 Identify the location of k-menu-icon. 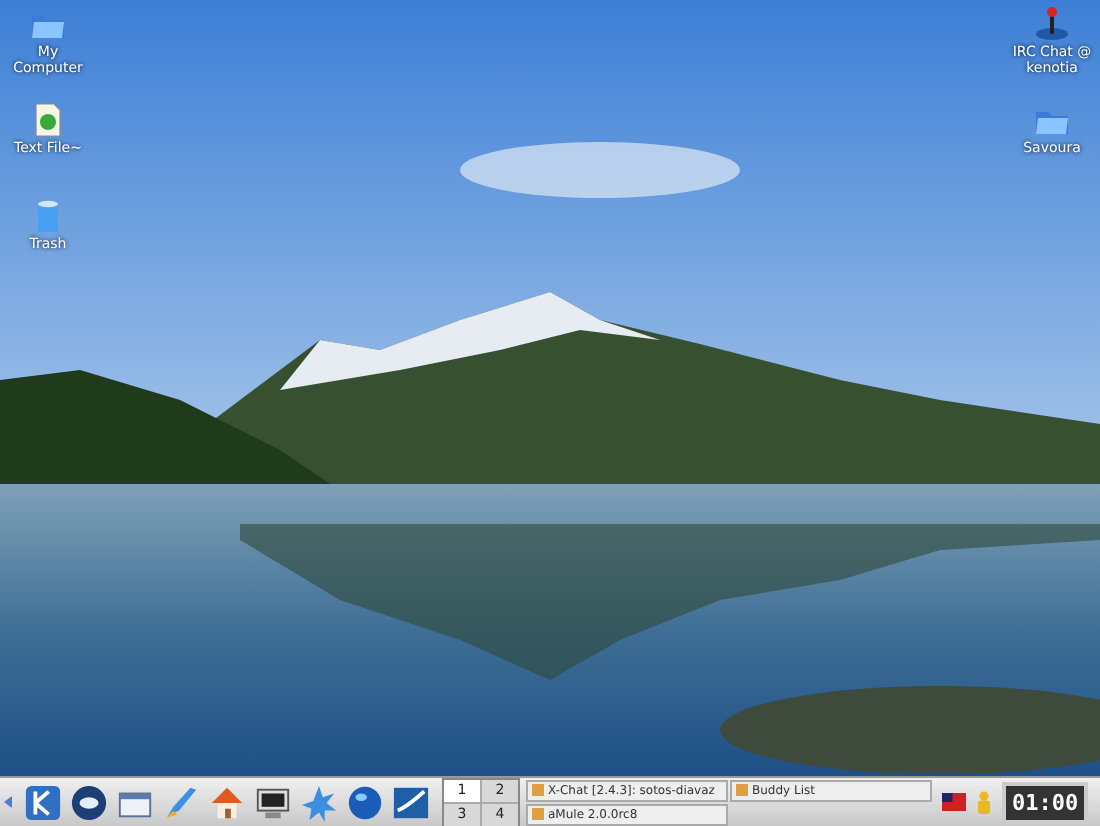
(43, 802).